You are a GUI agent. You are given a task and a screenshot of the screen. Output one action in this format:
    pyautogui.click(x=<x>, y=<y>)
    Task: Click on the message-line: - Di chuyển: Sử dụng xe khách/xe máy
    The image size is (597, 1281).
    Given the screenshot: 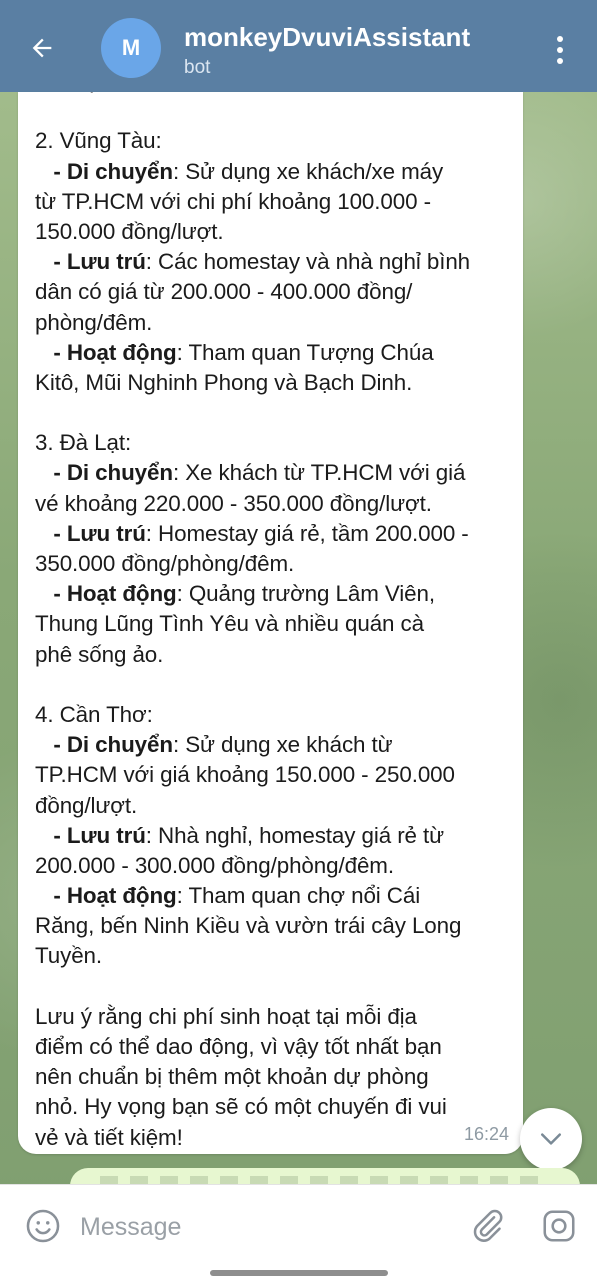 What is the action you would take?
    pyautogui.click(x=275, y=172)
    